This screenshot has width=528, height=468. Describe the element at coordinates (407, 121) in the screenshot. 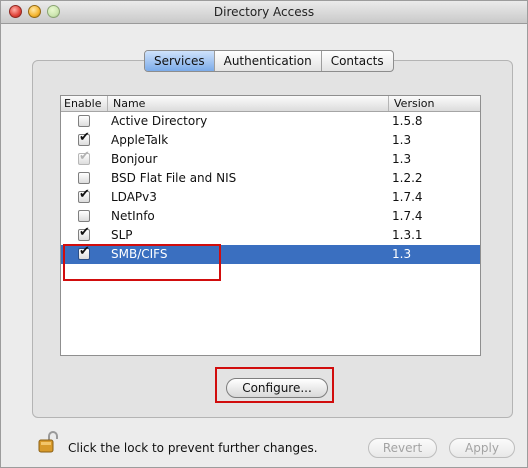

I see `service-version: 1.5.8` at that location.